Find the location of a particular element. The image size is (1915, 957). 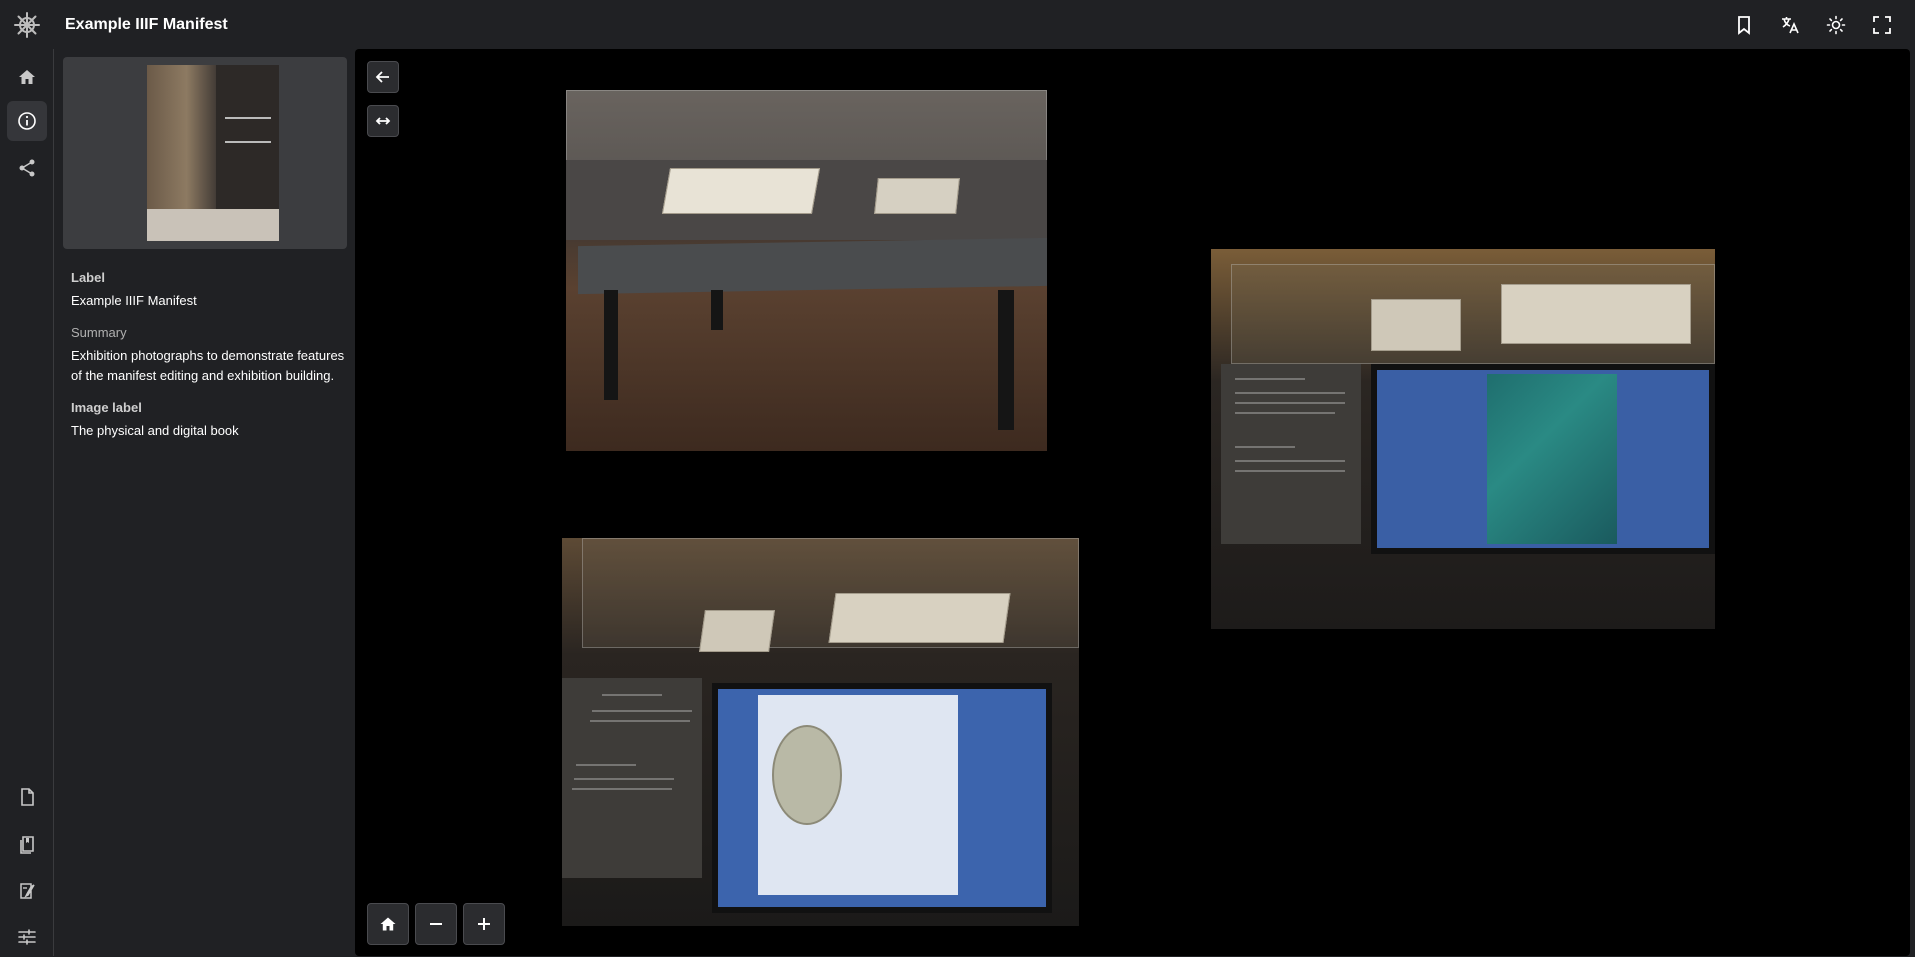

app-title: Example IIIF Manifest is located at coordinates (146, 24).